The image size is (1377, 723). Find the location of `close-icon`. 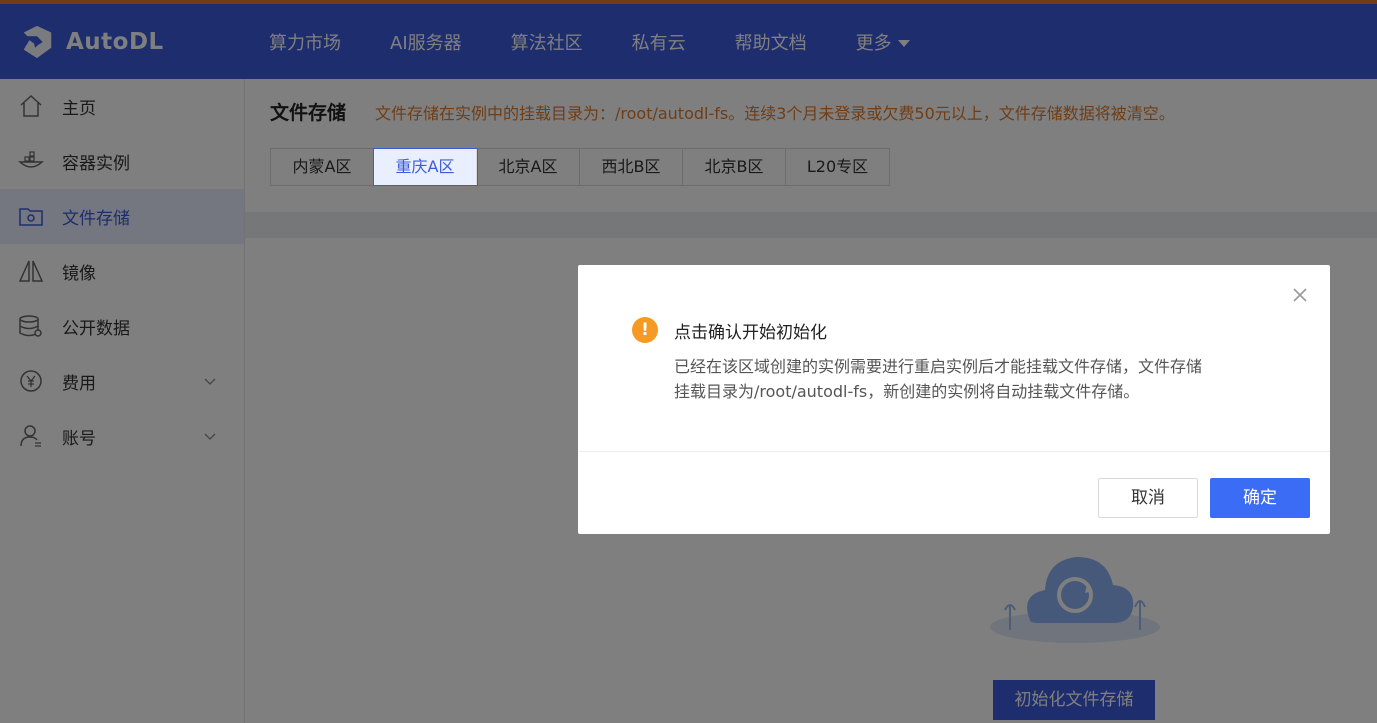

close-icon is located at coordinates (1300, 295).